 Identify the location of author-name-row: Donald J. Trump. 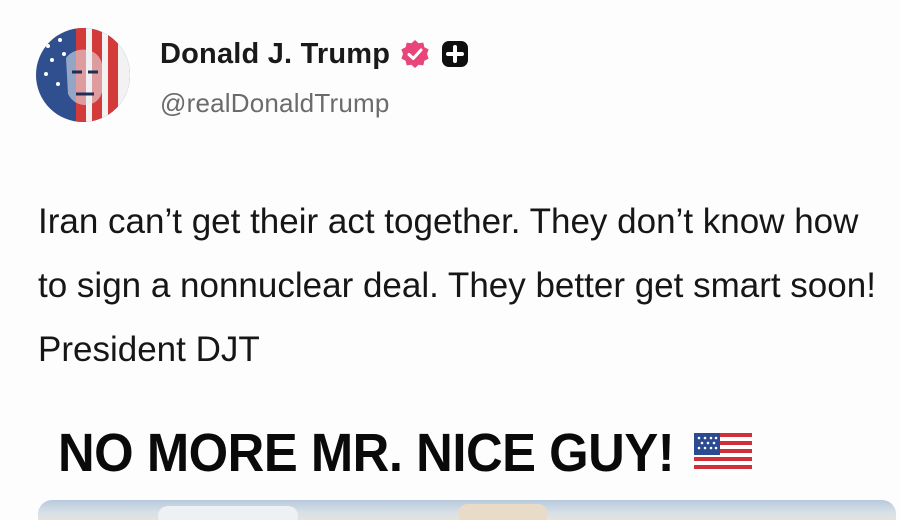
(315, 54).